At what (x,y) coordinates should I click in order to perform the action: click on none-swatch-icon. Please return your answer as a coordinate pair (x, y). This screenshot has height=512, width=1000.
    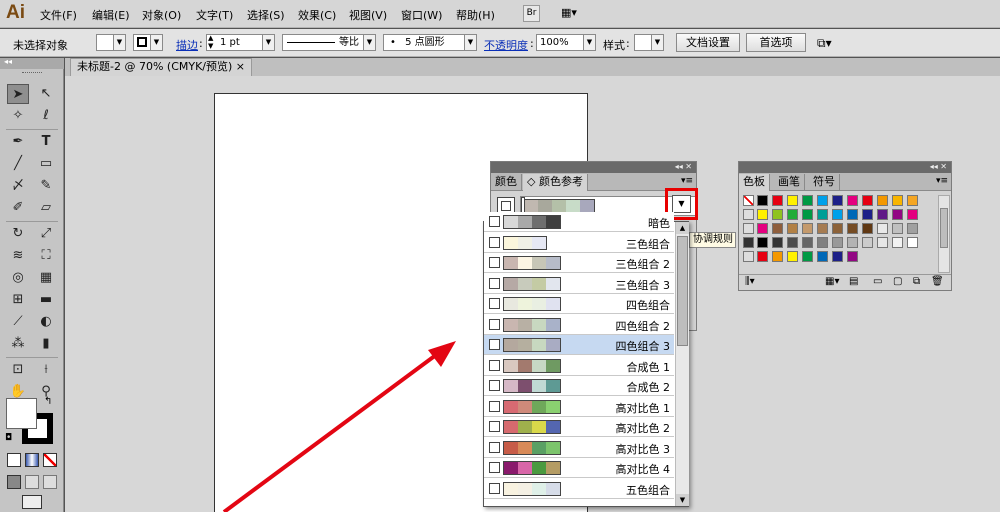
    Looking at the image, I should click on (748, 200).